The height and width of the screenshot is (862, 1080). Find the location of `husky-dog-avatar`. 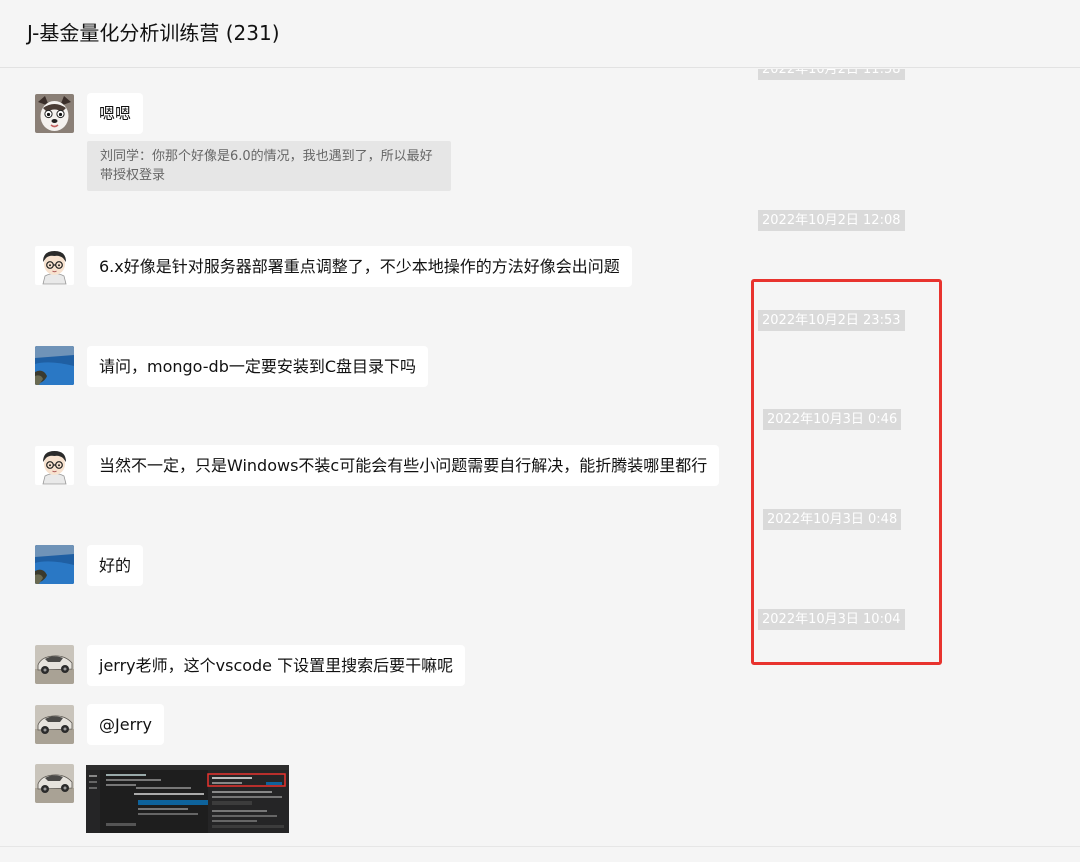

husky-dog-avatar is located at coordinates (54, 113).